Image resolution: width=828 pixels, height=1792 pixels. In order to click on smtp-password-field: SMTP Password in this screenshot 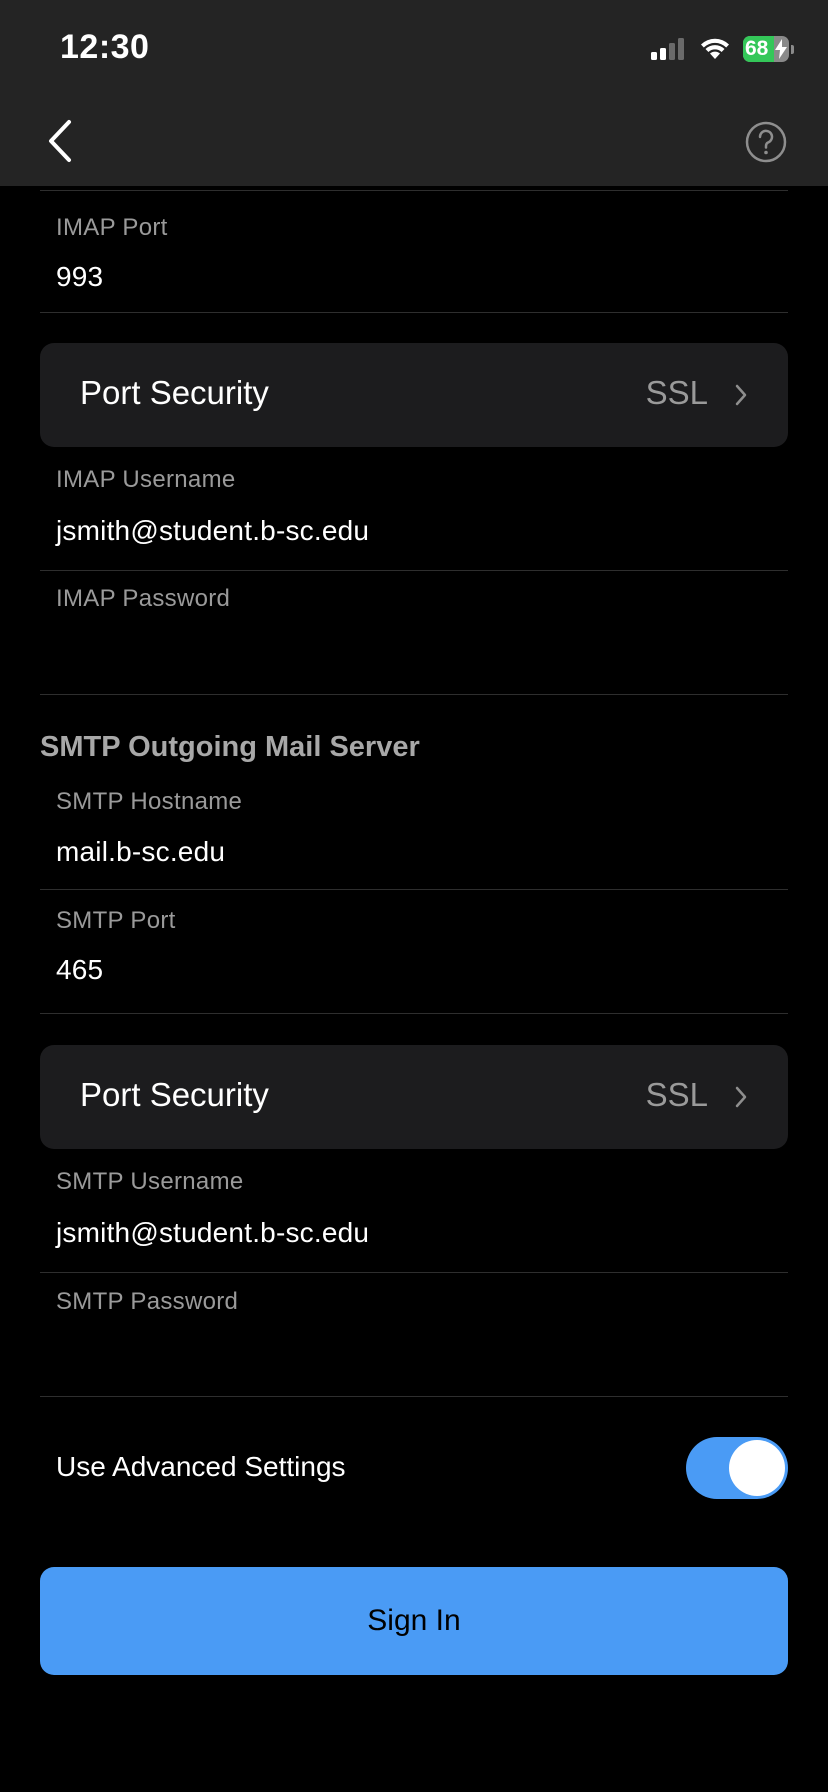, I will do `click(414, 1335)`.